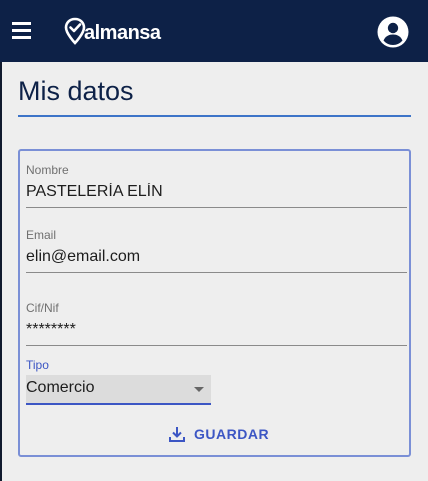 Image resolution: width=428 pixels, height=481 pixels. What do you see at coordinates (118, 404) in the screenshot?
I see `tipo-underline` at bounding box center [118, 404].